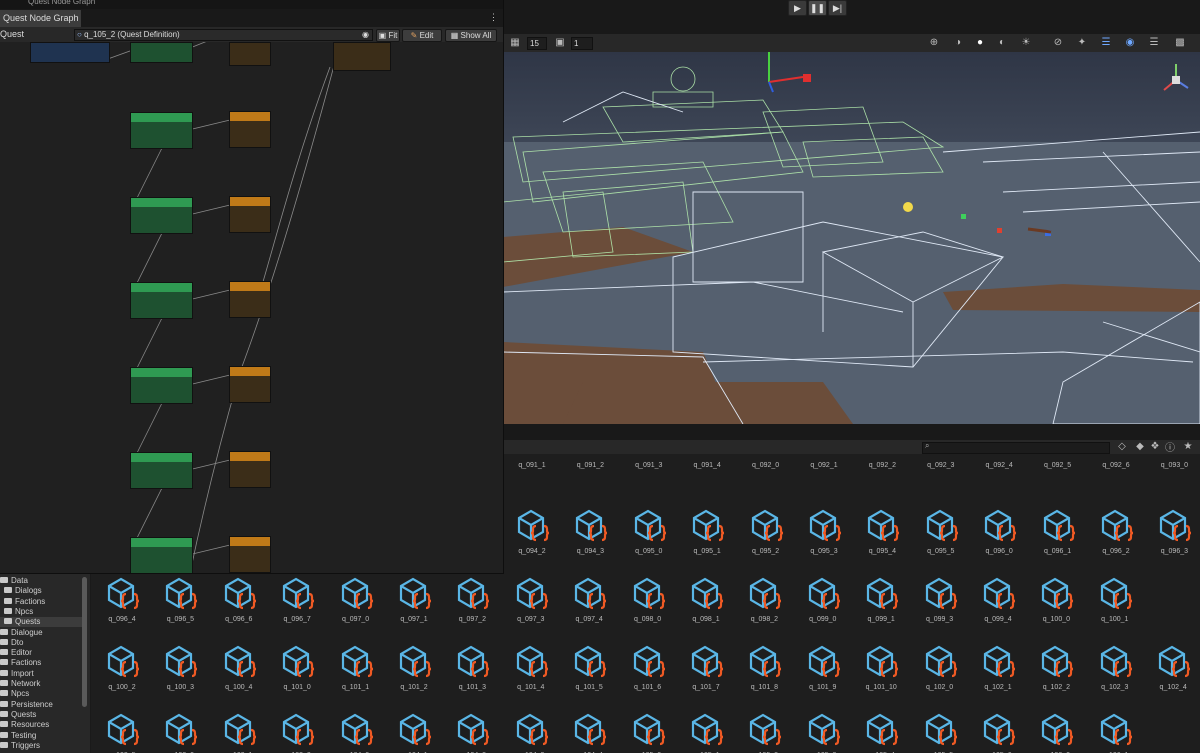 The height and width of the screenshot is (753, 1200). I want to click on visibility-icon: ◉, so click(1130, 42).